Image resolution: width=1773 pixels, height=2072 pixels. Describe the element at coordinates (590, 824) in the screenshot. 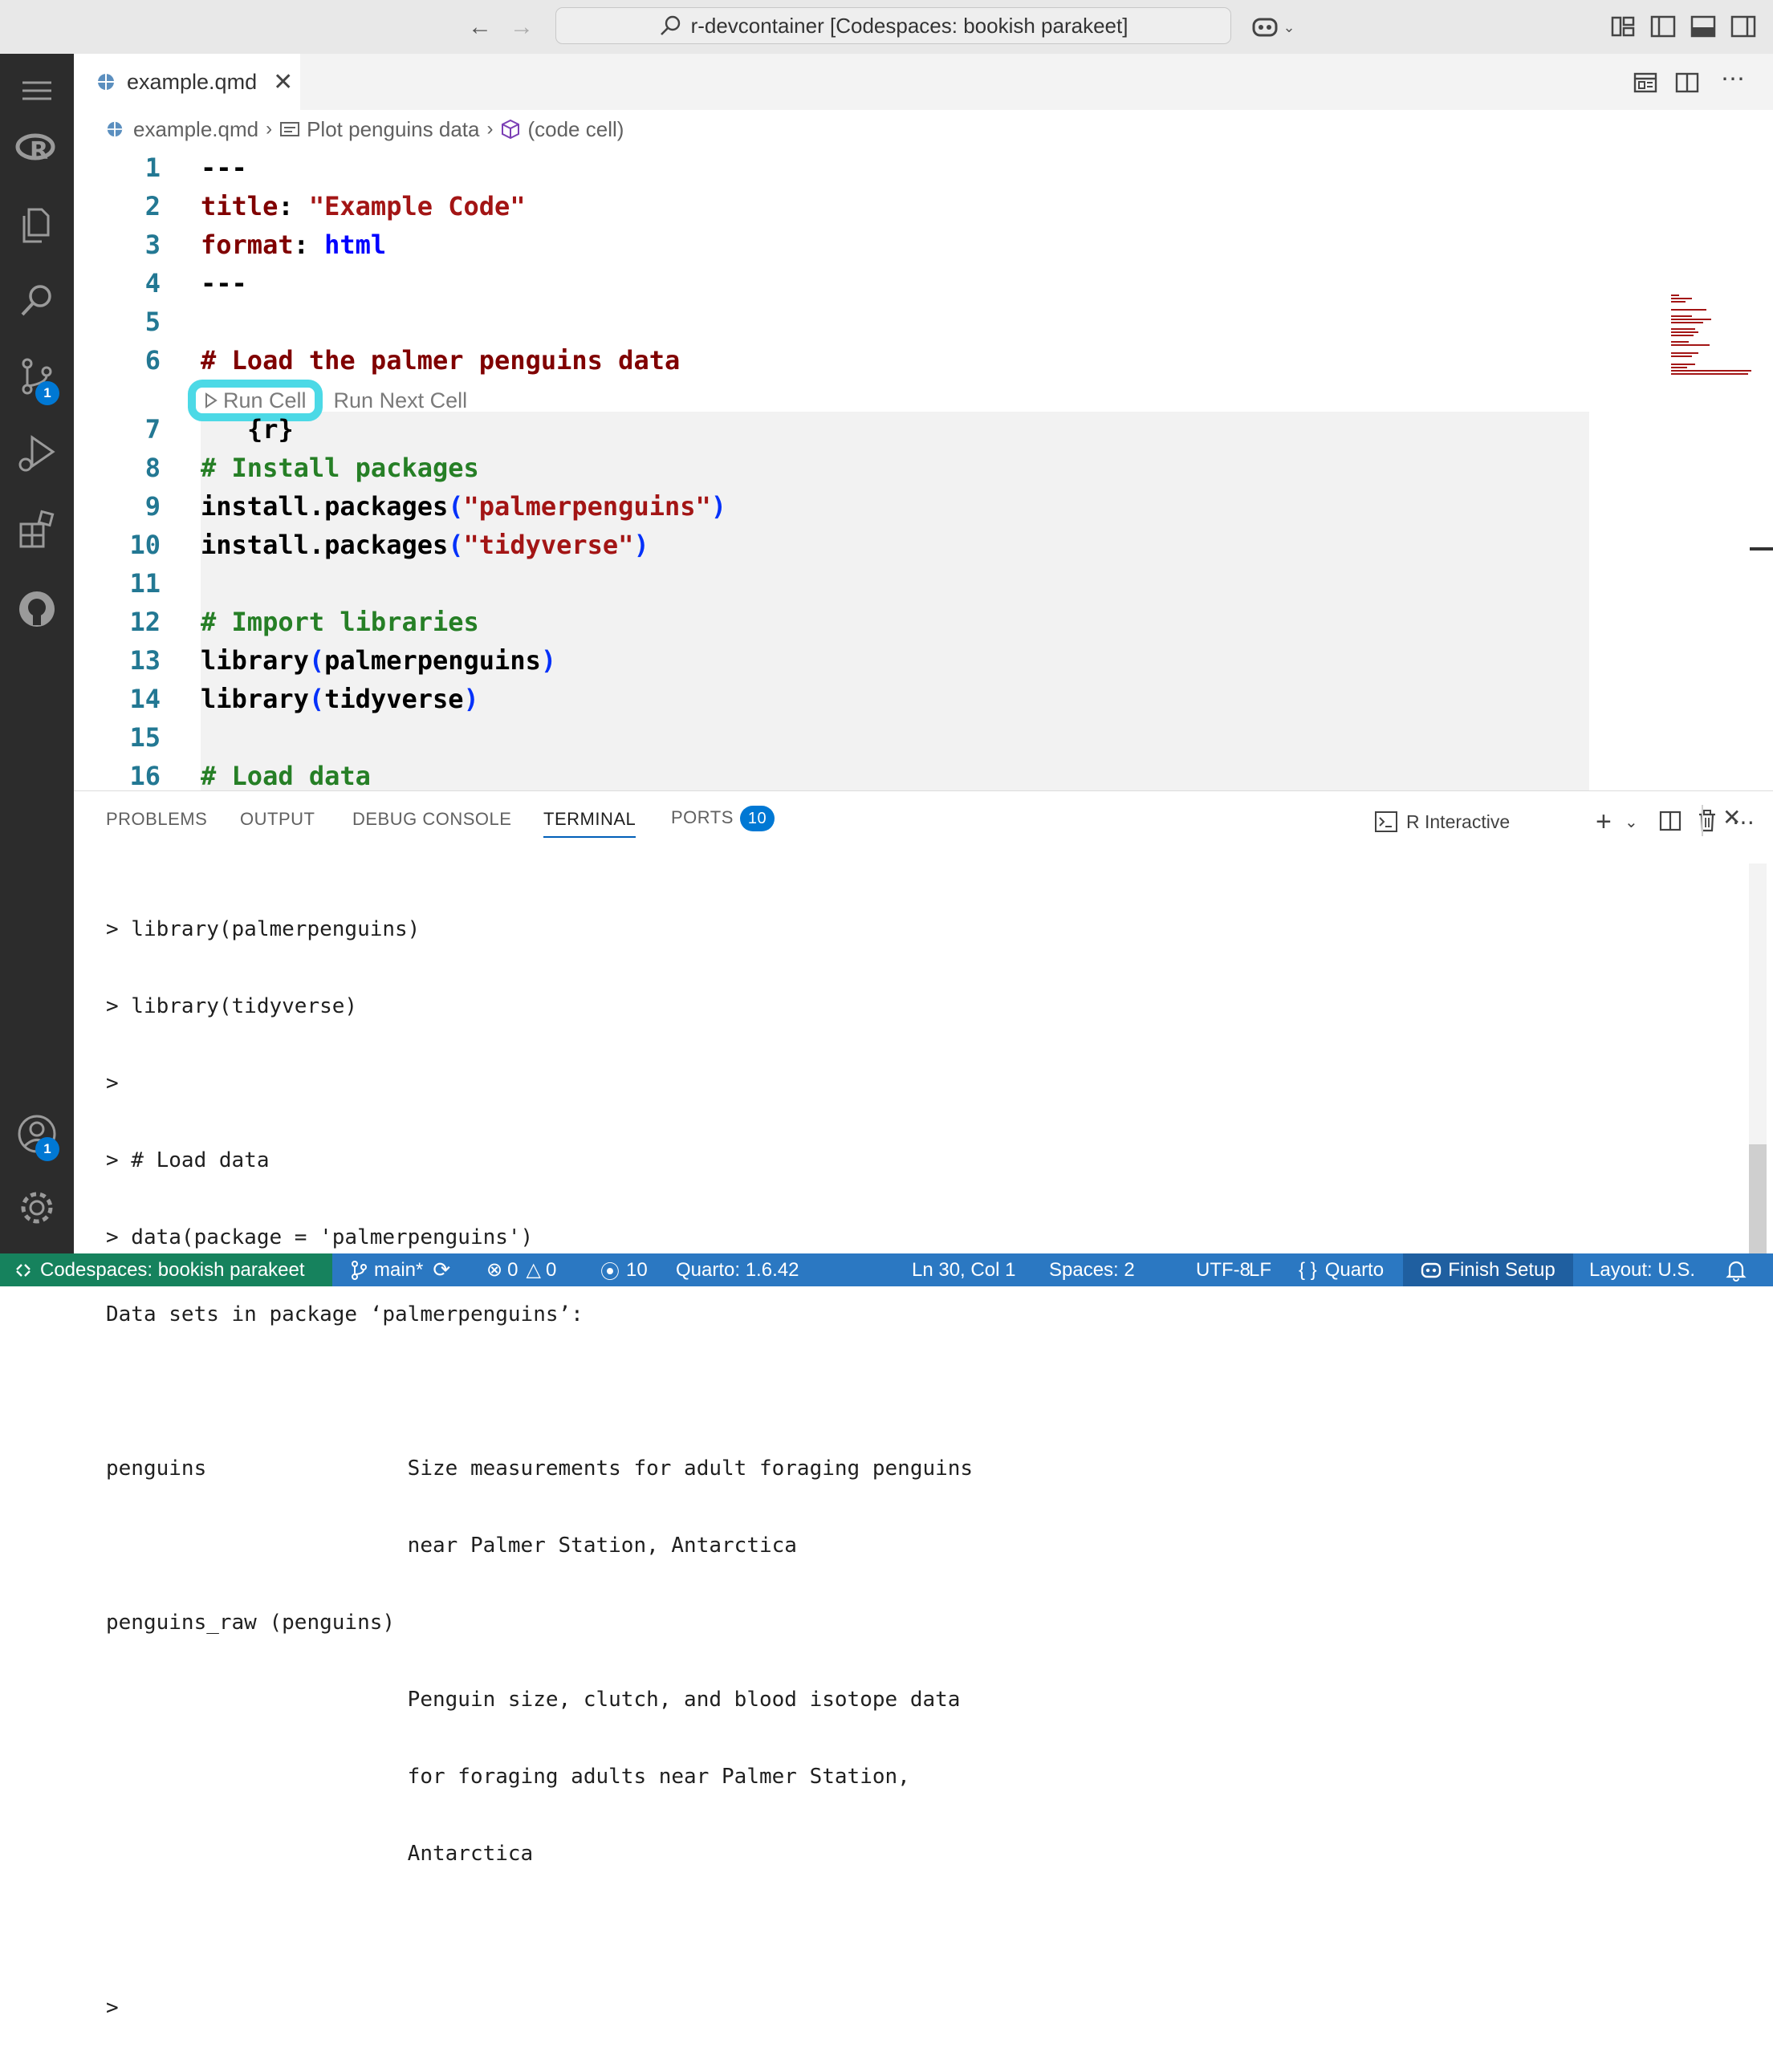

I see `tab-terminal: TERMINAL` at that location.